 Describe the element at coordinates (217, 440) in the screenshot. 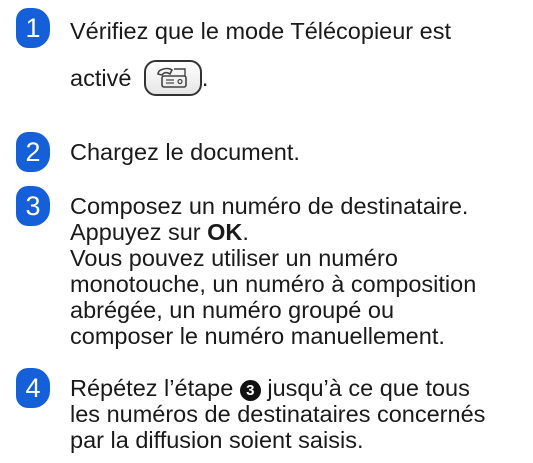

I see `step-4-line-3: par la diffusion soient saisis.` at that location.